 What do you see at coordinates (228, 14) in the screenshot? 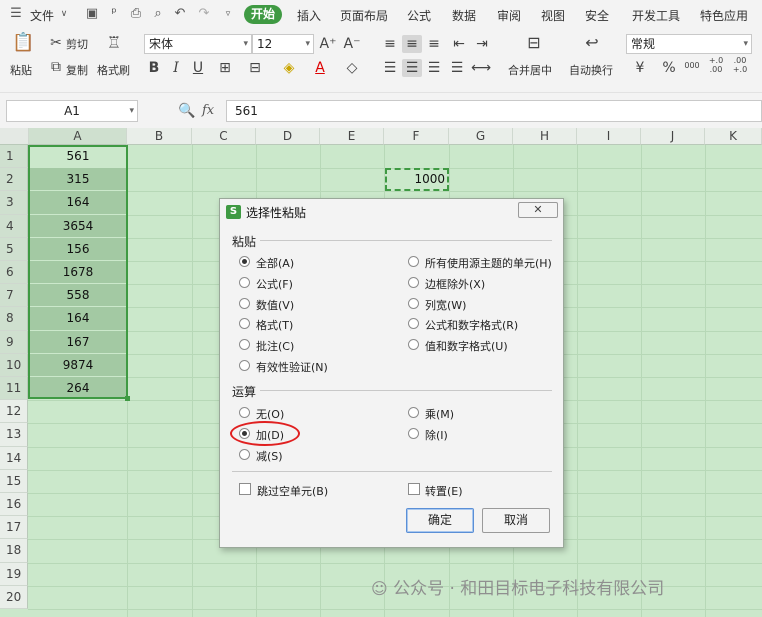
I see `quick-access-dropdown-icon: ▿` at bounding box center [228, 14].